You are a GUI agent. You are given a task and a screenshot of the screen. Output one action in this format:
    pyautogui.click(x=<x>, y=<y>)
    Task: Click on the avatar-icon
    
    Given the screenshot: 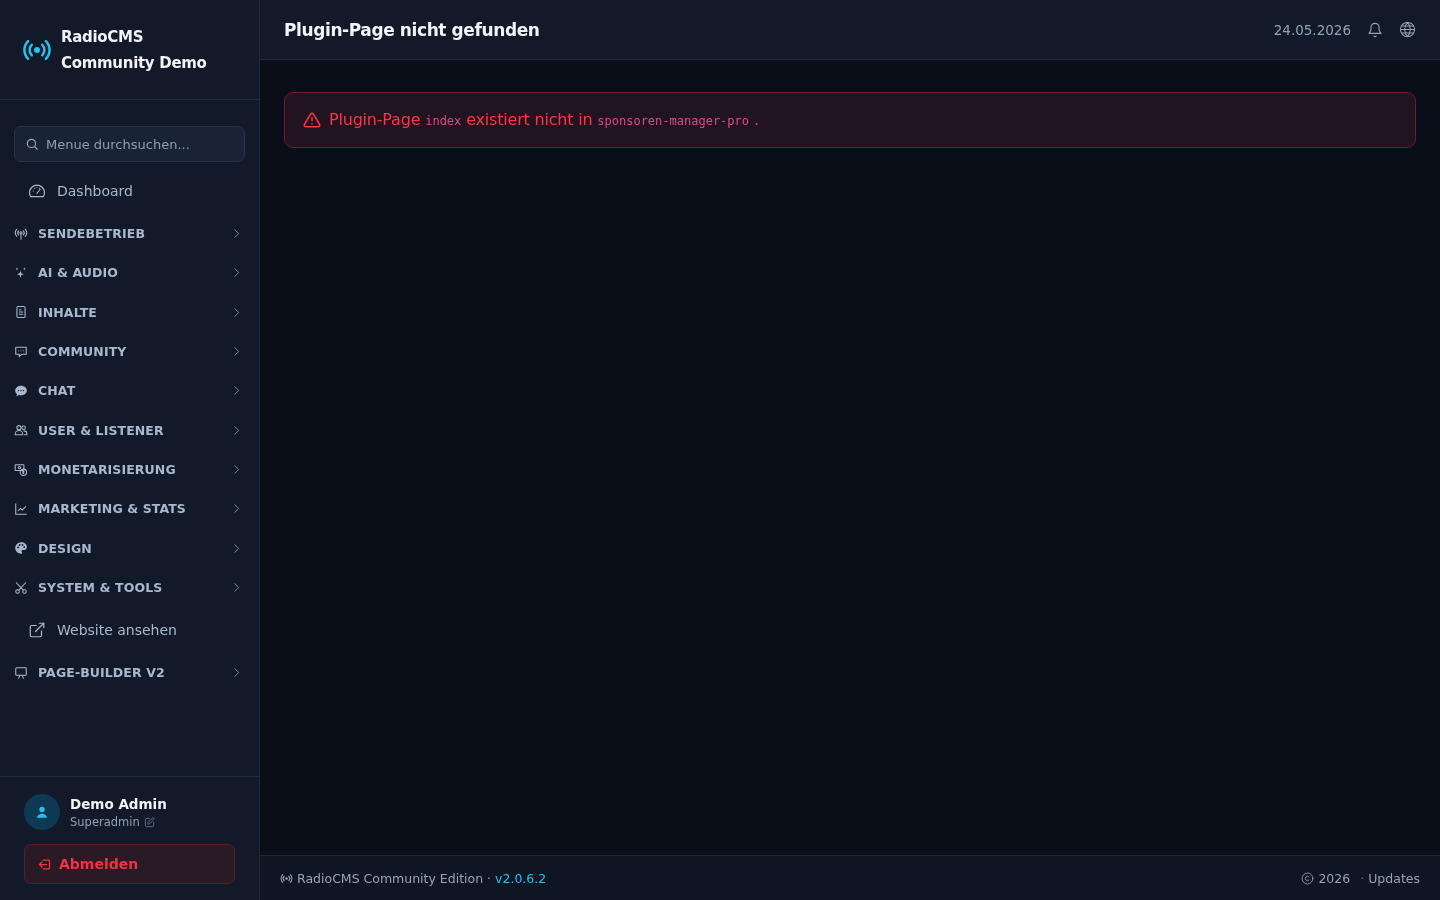 What is the action you would take?
    pyautogui.click(x=42, y=812)
    